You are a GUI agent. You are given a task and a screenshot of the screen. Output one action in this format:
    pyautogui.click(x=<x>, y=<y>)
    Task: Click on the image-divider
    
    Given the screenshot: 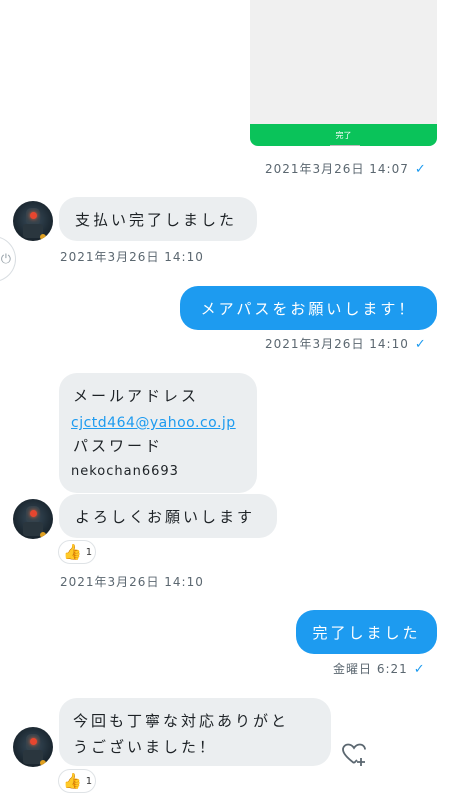 What is the action you would take?
    pyautogui.click(x=345, y=145)
    